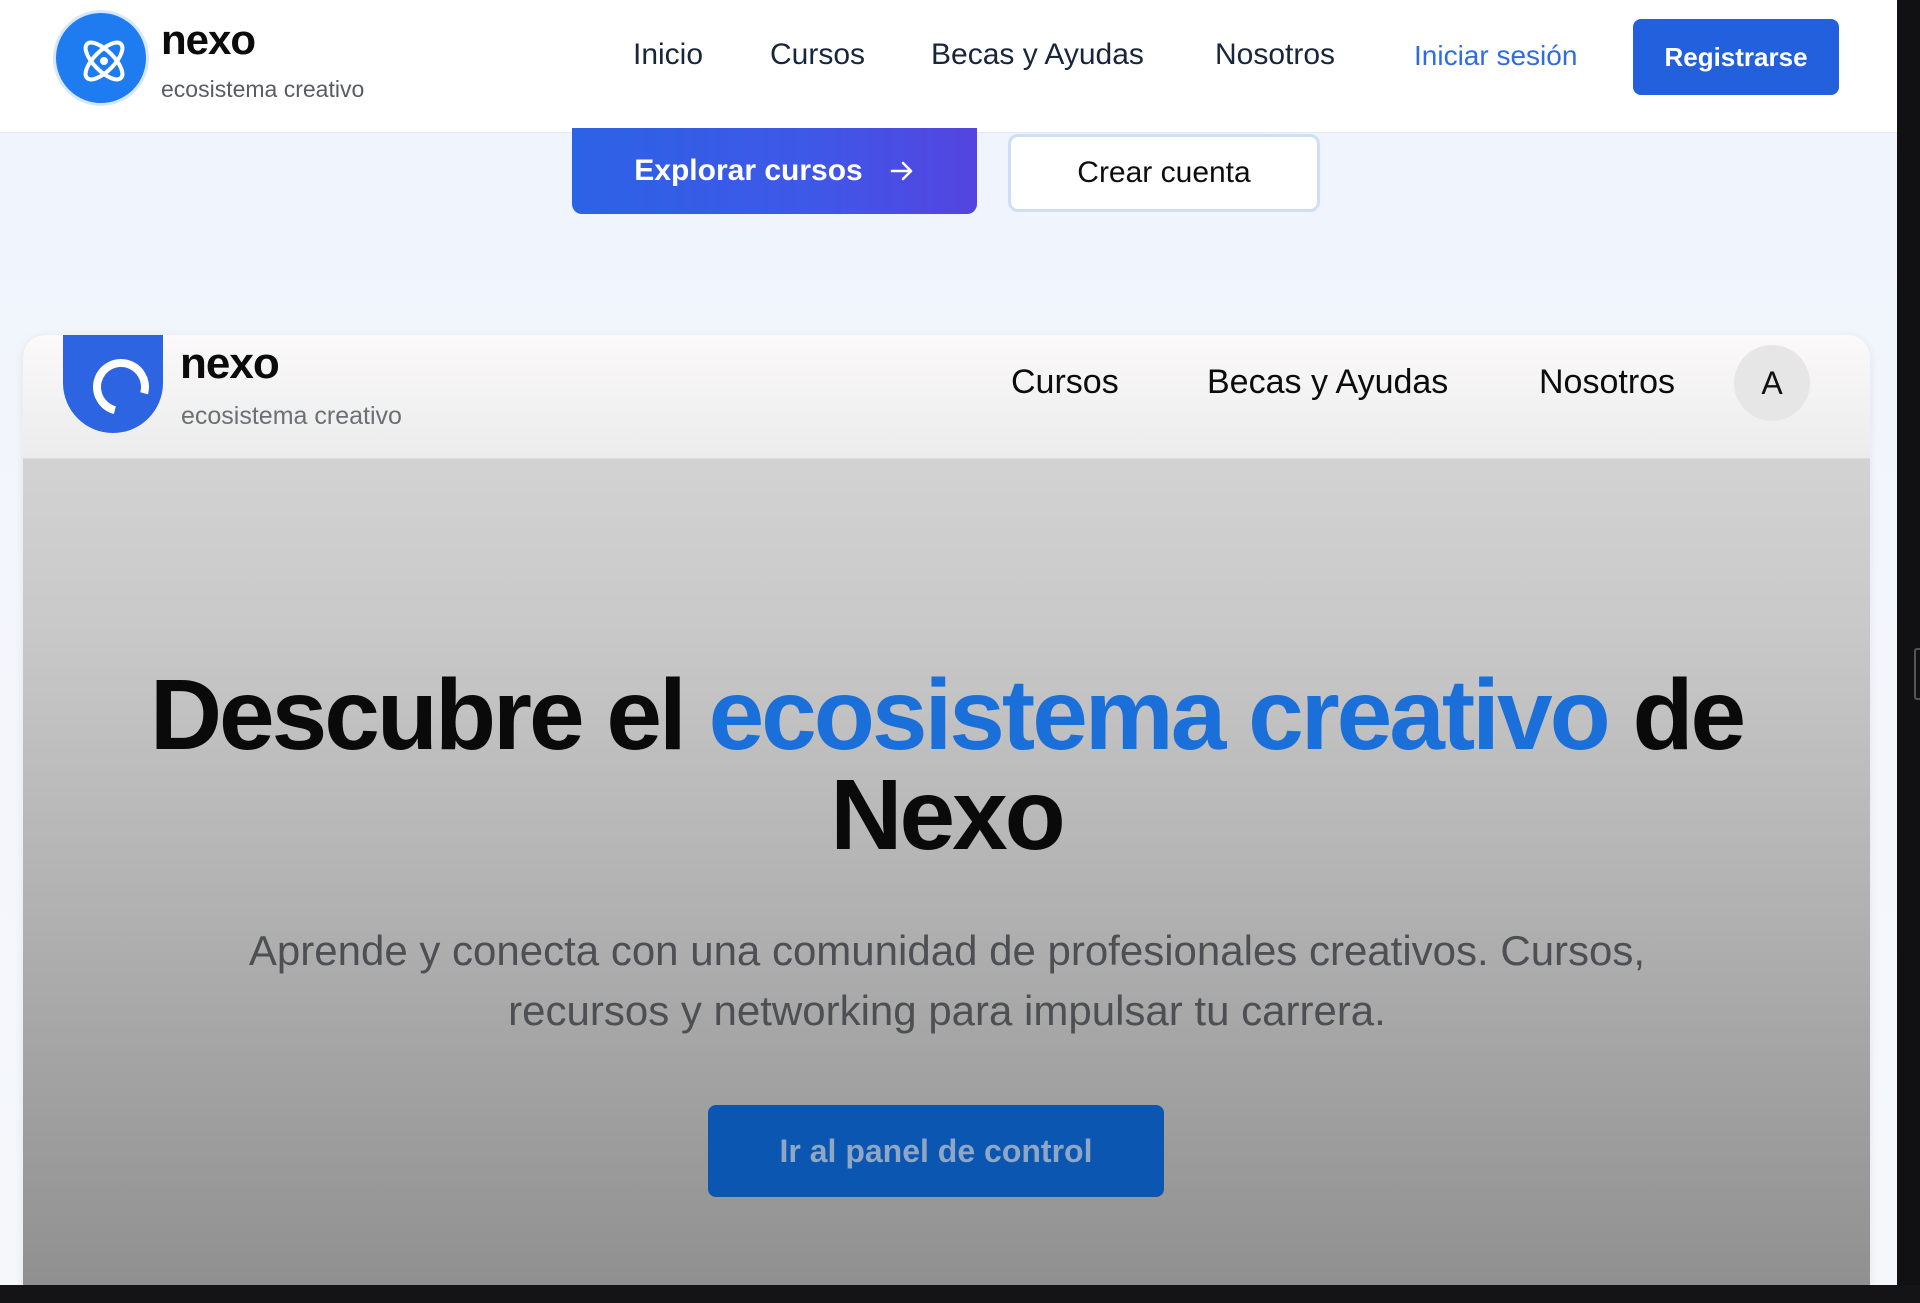 This screenshot has height=1303, width=1920. I want to click on preview-nav-link-becas: Becas y Ayudas, so click(1327, 382).